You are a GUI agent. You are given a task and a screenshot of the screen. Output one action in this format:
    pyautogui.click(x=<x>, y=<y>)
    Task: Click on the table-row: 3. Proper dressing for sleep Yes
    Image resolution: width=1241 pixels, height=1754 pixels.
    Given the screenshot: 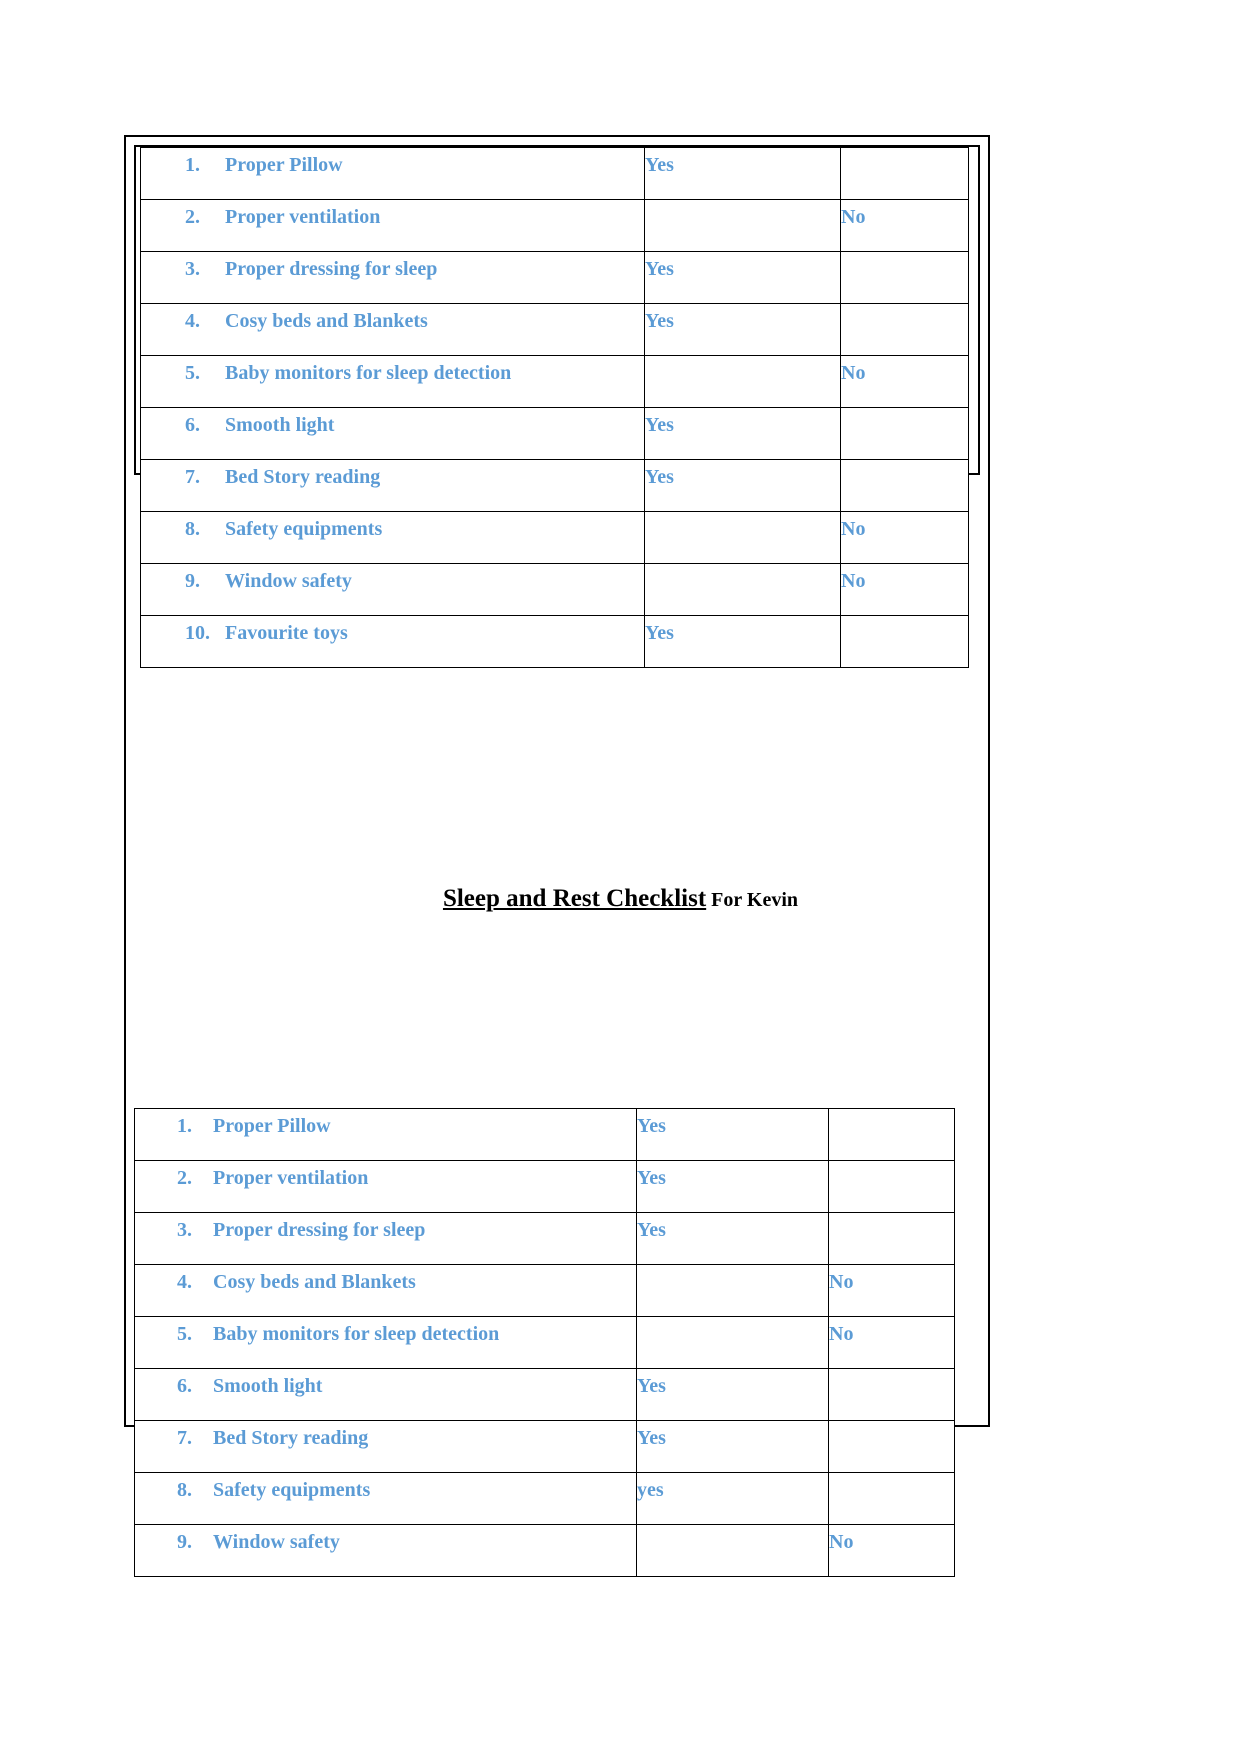 What is the action you would take?
    pyautogui.click(x=544, y=1238)
    